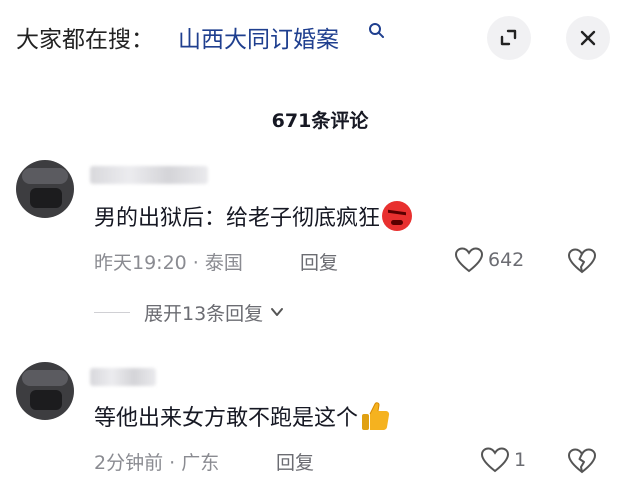 Image resolution: width=640 pixels, height=497 pixels. What do you see at coordinates (506, 260) in the screenshot?
I see `like-count: 642` at bounding box center [506, 260].